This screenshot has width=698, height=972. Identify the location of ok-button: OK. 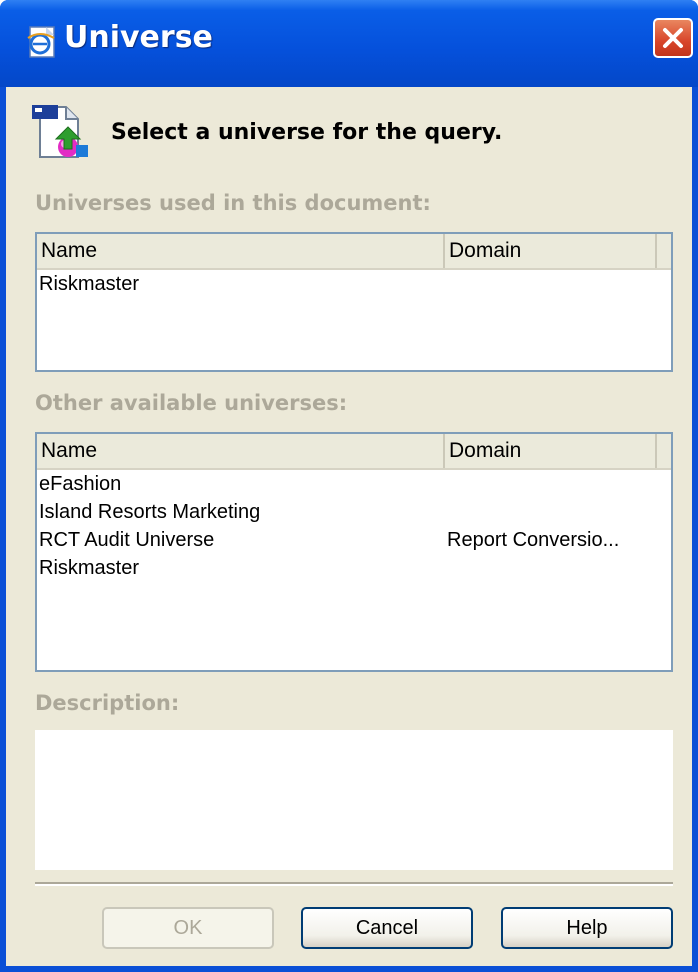
(188, 928).